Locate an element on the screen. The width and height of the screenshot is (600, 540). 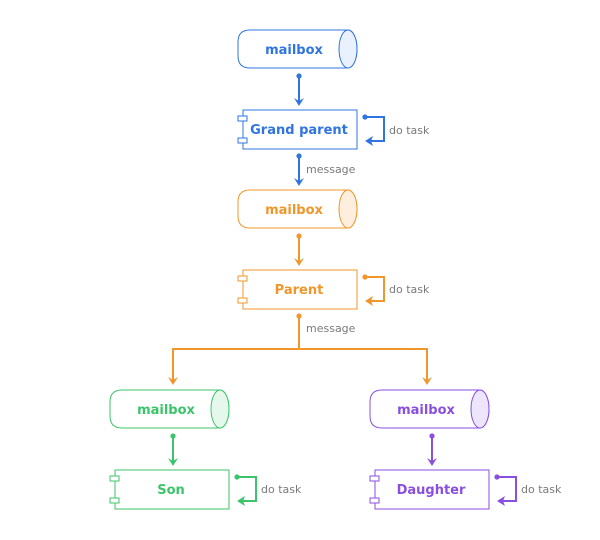
grandparent-mailbox-label: mailbox is located at coordinates (294, 50).